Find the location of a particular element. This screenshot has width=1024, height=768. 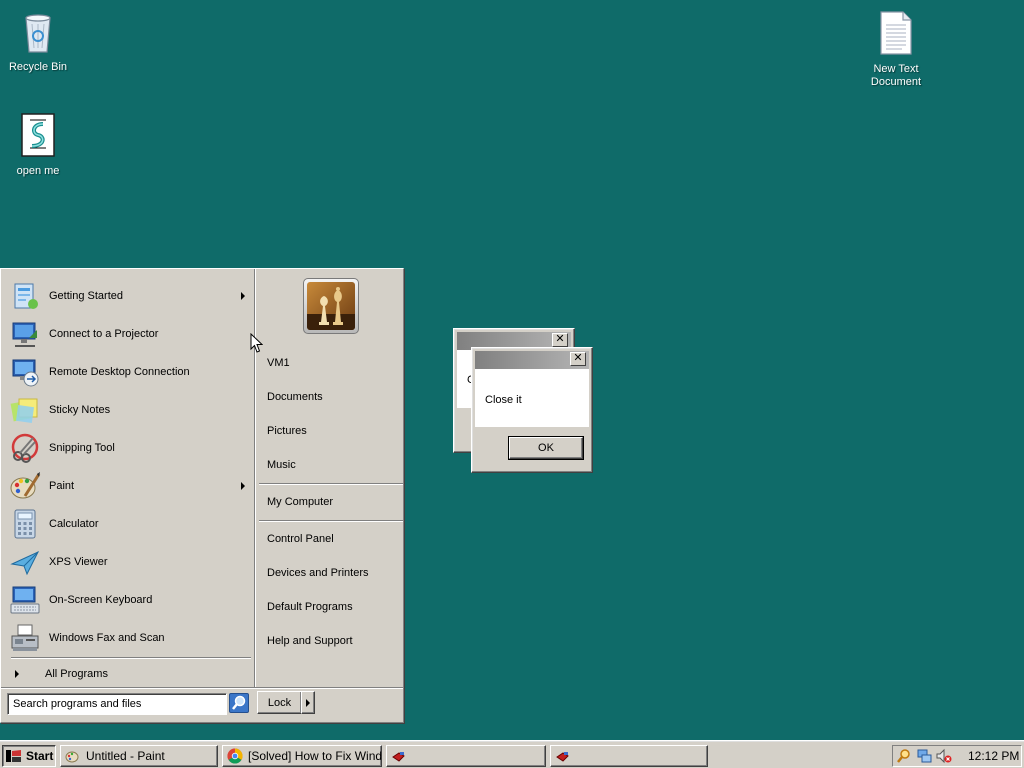

remote-desktop-icon is located at coordinates (25, 373).